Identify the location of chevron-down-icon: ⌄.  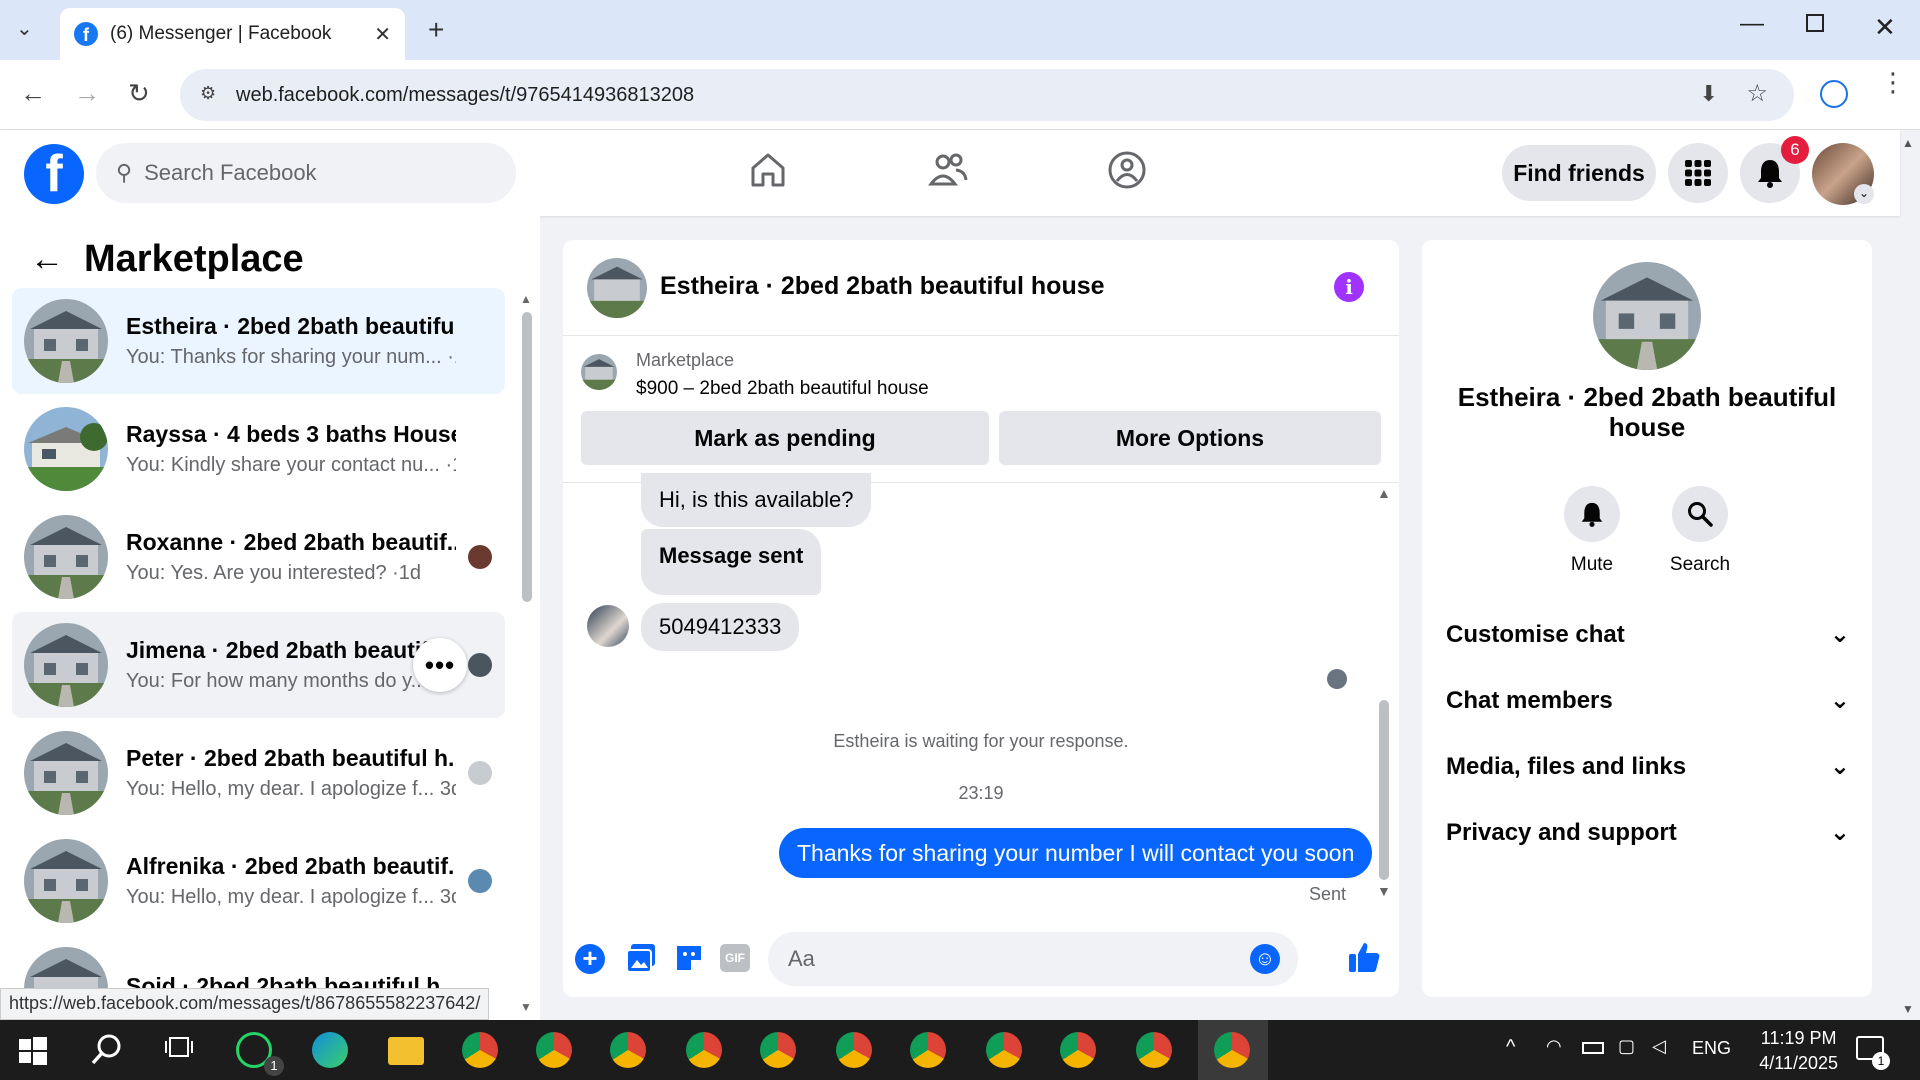
(1839, 832).